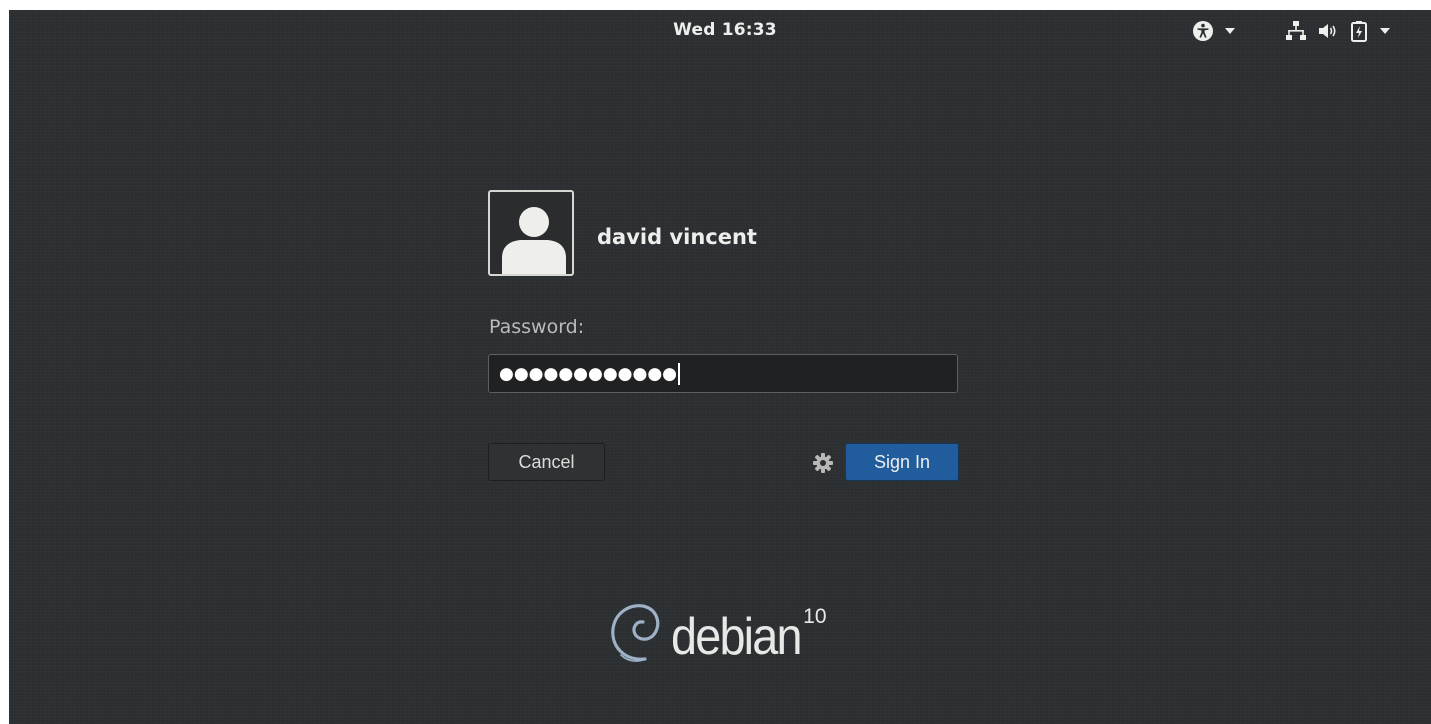 The image size is (1431, 724). Describe the element at coordinates (677, 237) in the screenshot. I see `username: david vincent` at that location.